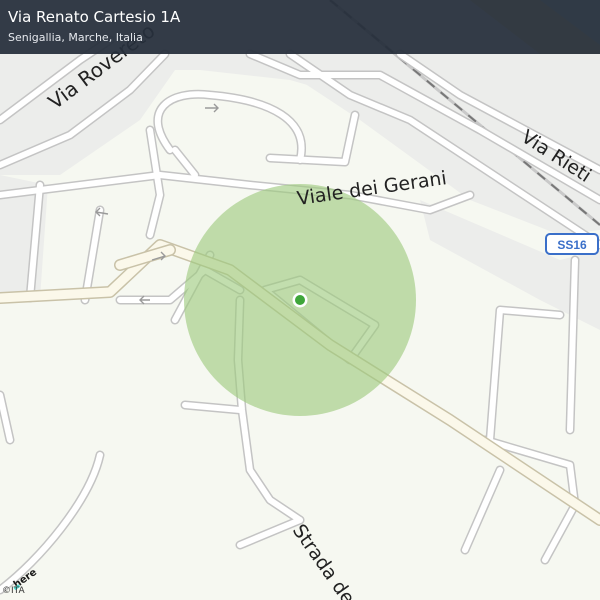  Describe the element at coordinates (94, 17) in the screenshot. I see `place-title: Via Renato Cartesio 1A` at that location.